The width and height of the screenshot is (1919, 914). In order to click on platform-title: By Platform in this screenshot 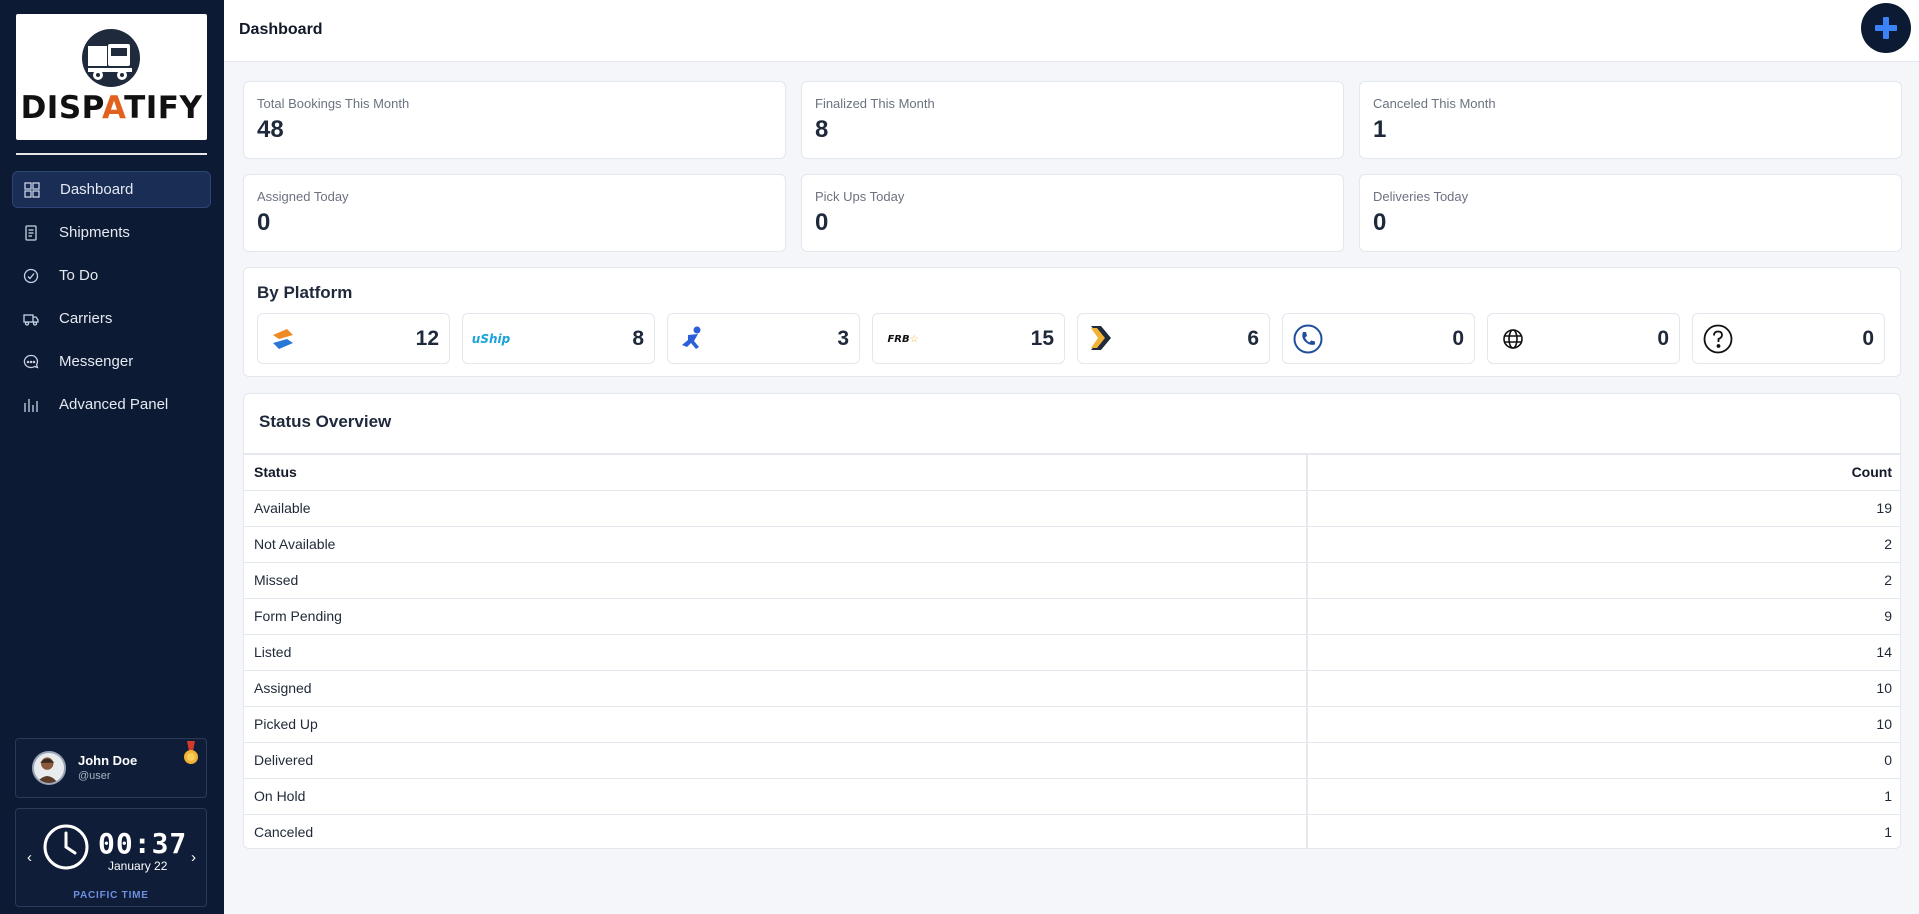, I will do `click(305, 292)`.